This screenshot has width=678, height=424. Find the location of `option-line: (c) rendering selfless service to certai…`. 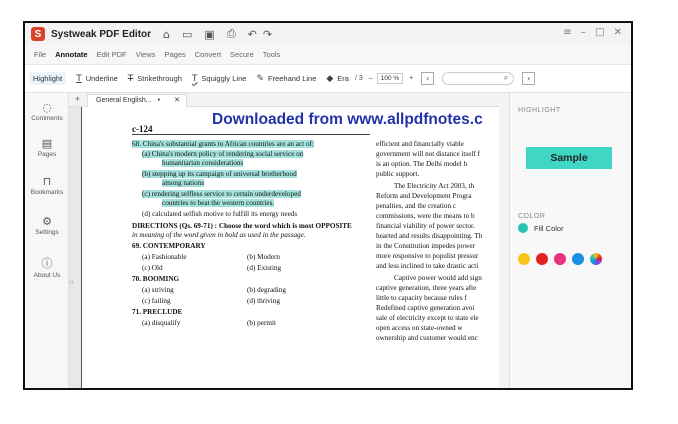

option-line: (c) rendering selfless service to certai… is located at coordinates (221, 194).